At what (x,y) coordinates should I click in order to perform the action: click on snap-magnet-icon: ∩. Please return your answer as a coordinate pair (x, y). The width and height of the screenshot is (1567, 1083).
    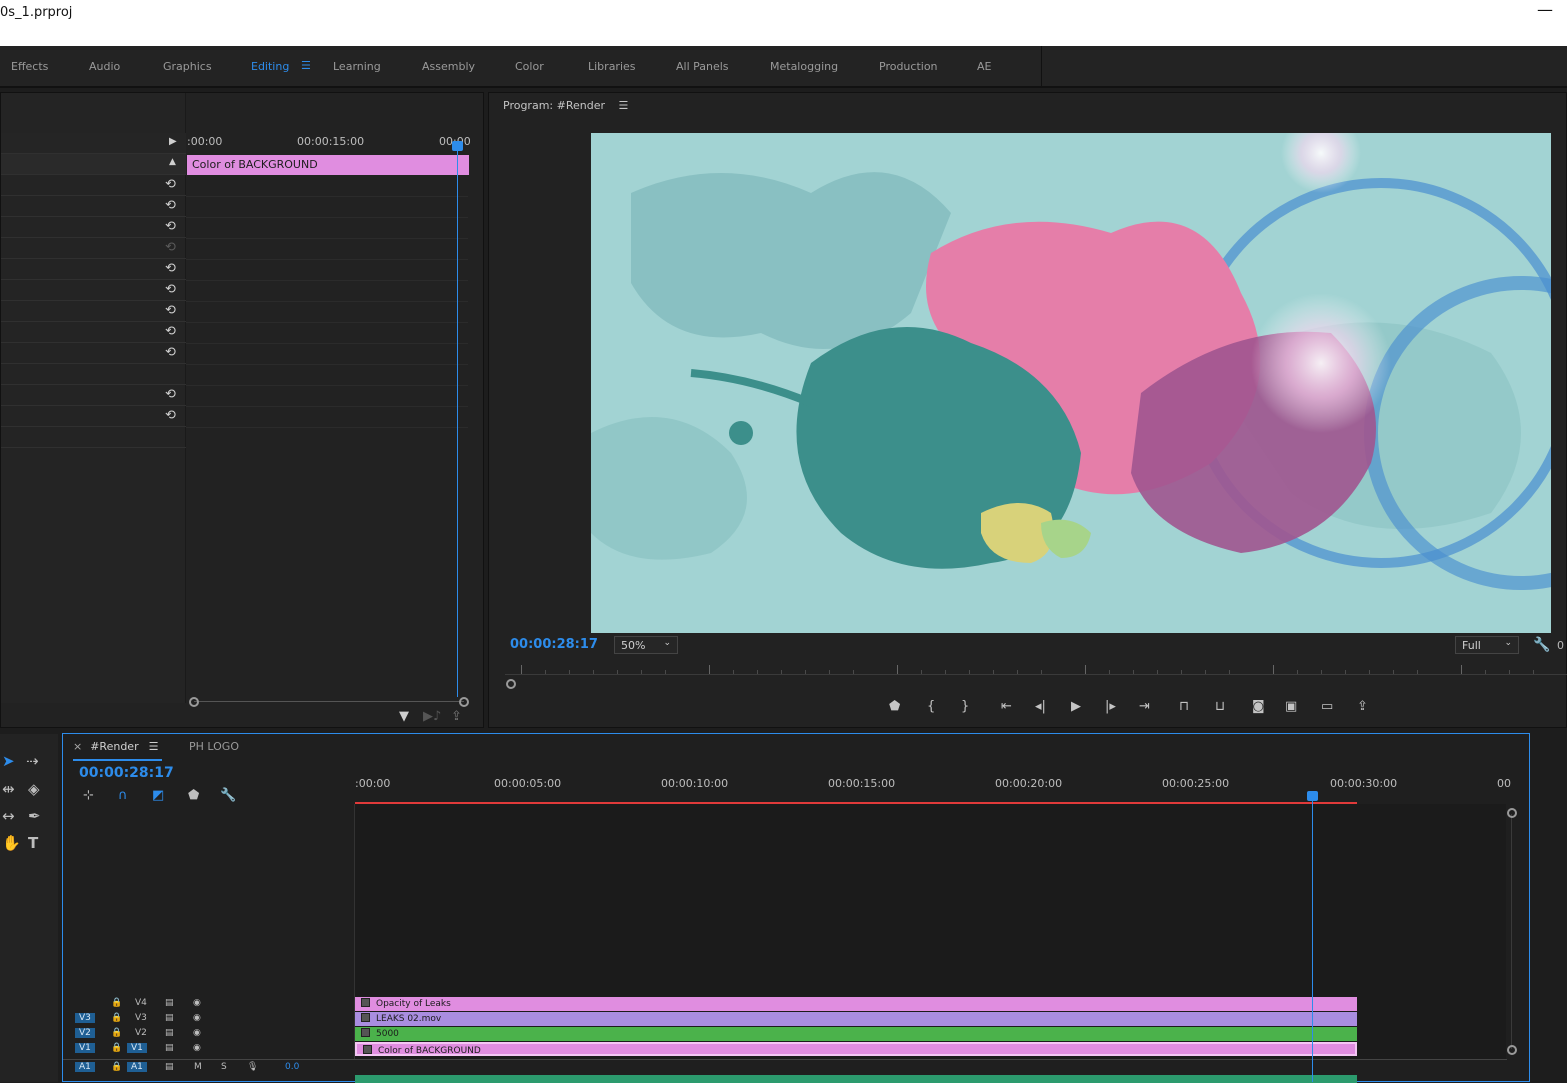
    Looking at the image, I should click on (123, 795).